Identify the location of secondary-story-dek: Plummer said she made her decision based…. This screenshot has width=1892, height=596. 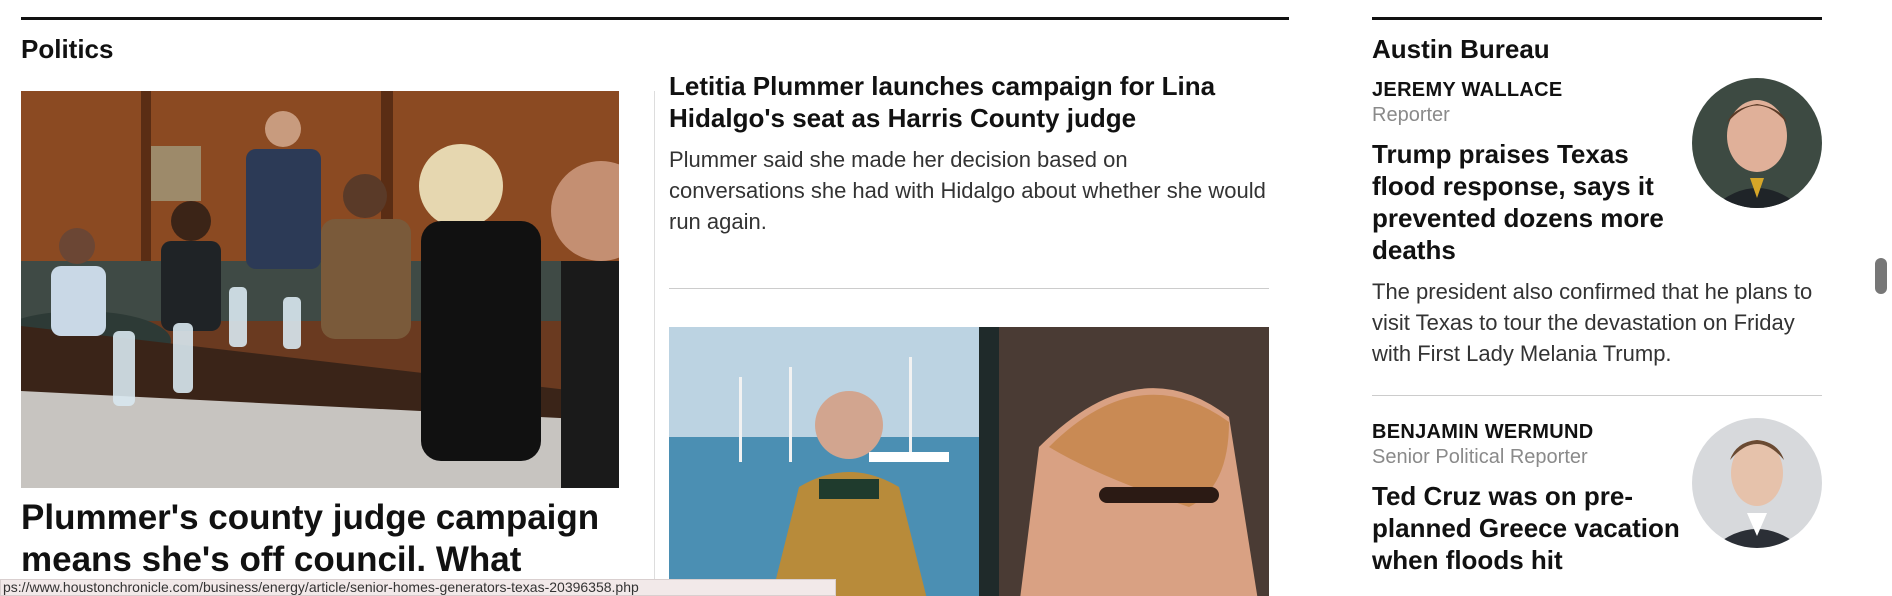
(967, 190).